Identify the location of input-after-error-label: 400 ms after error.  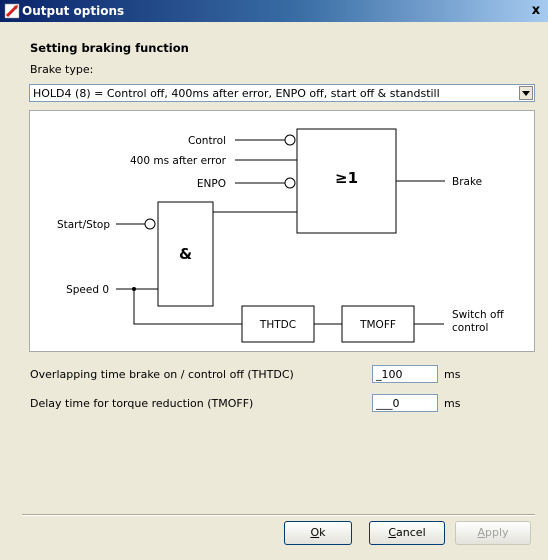
(178, 161).